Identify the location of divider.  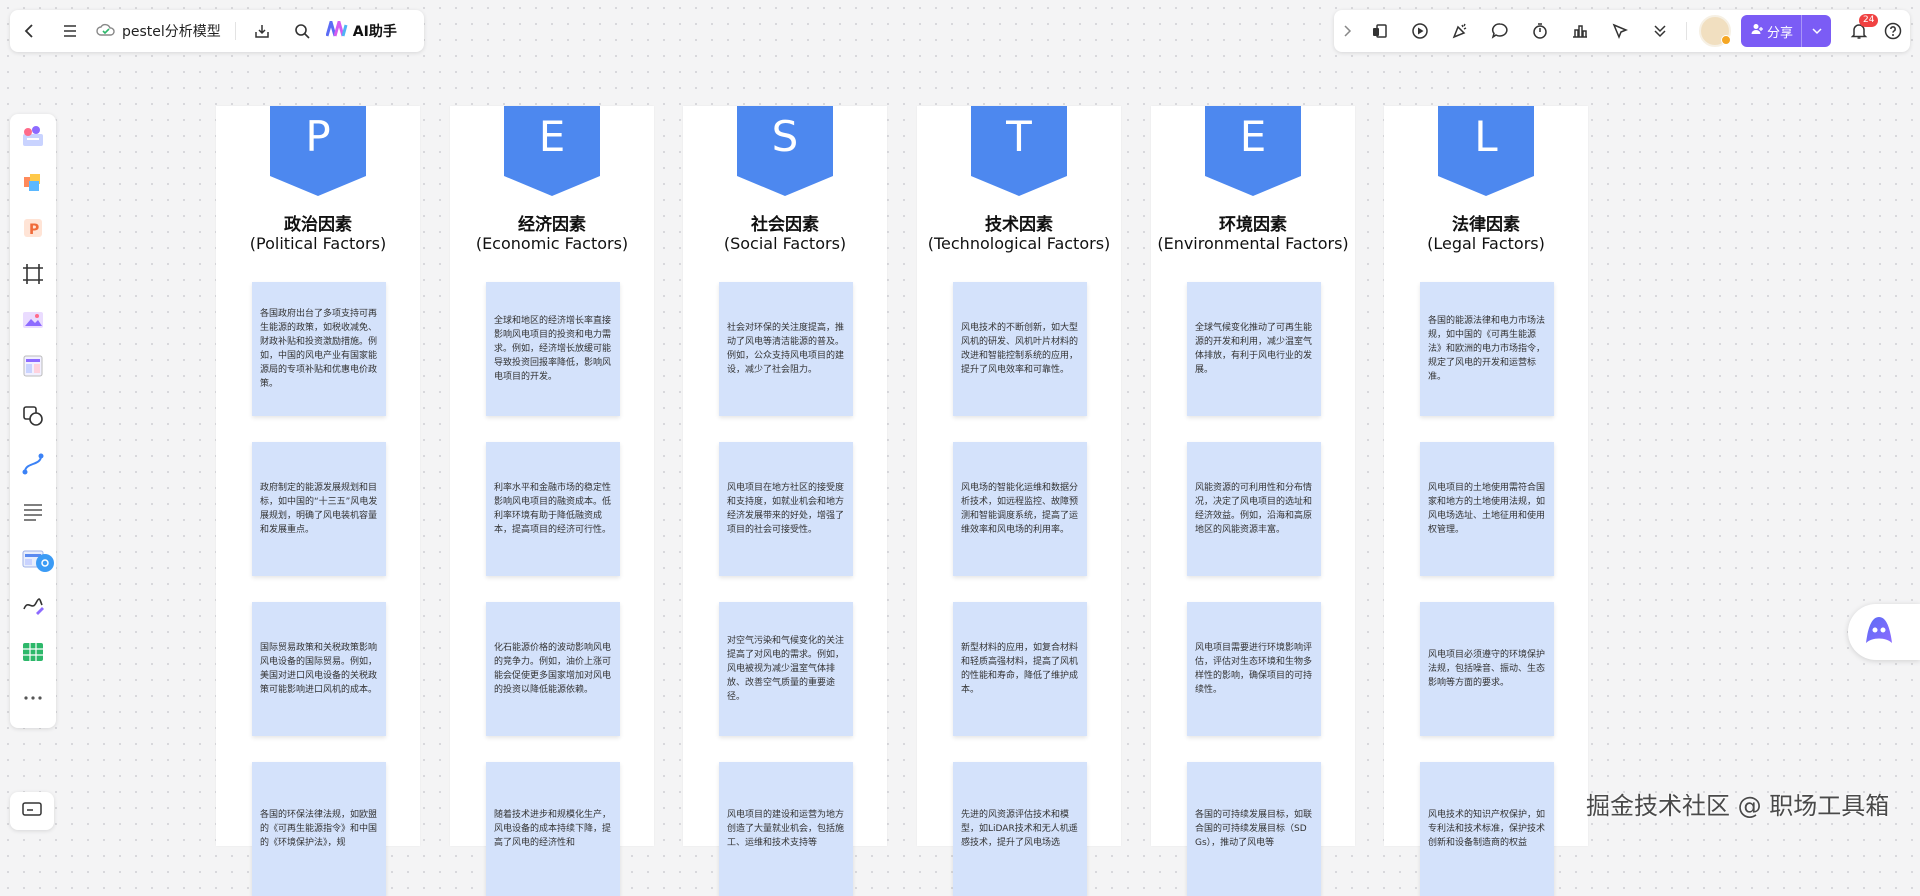
(1686, 31).